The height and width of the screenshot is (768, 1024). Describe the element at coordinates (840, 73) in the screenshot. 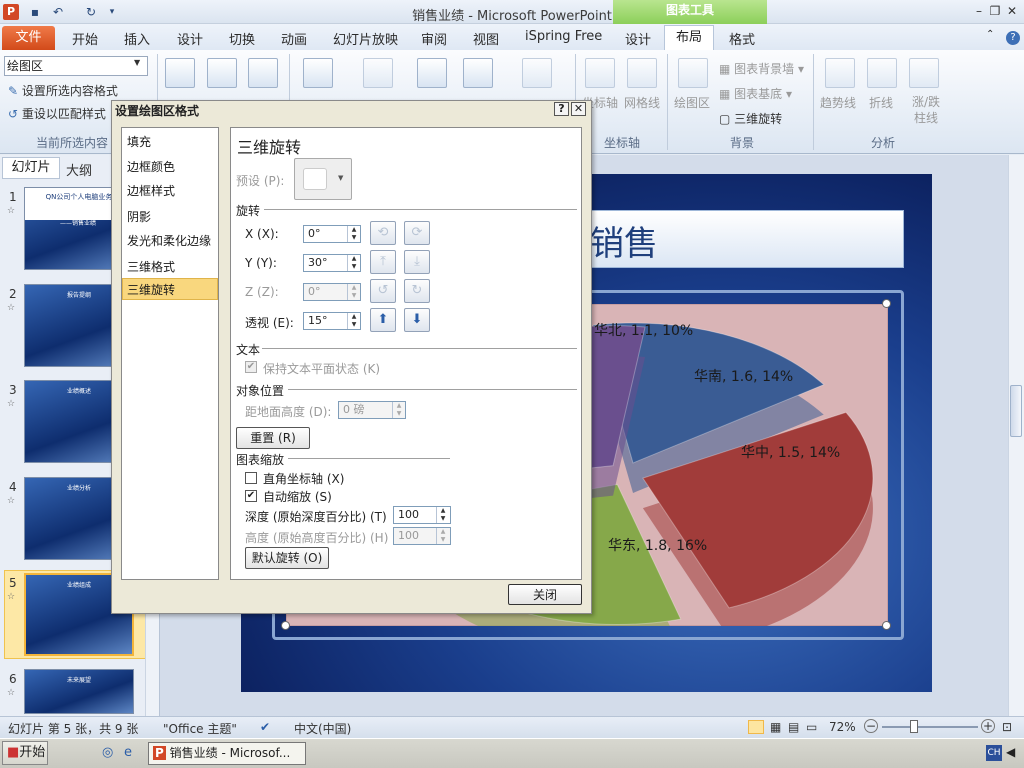

I see `trendline-icon` at that location.